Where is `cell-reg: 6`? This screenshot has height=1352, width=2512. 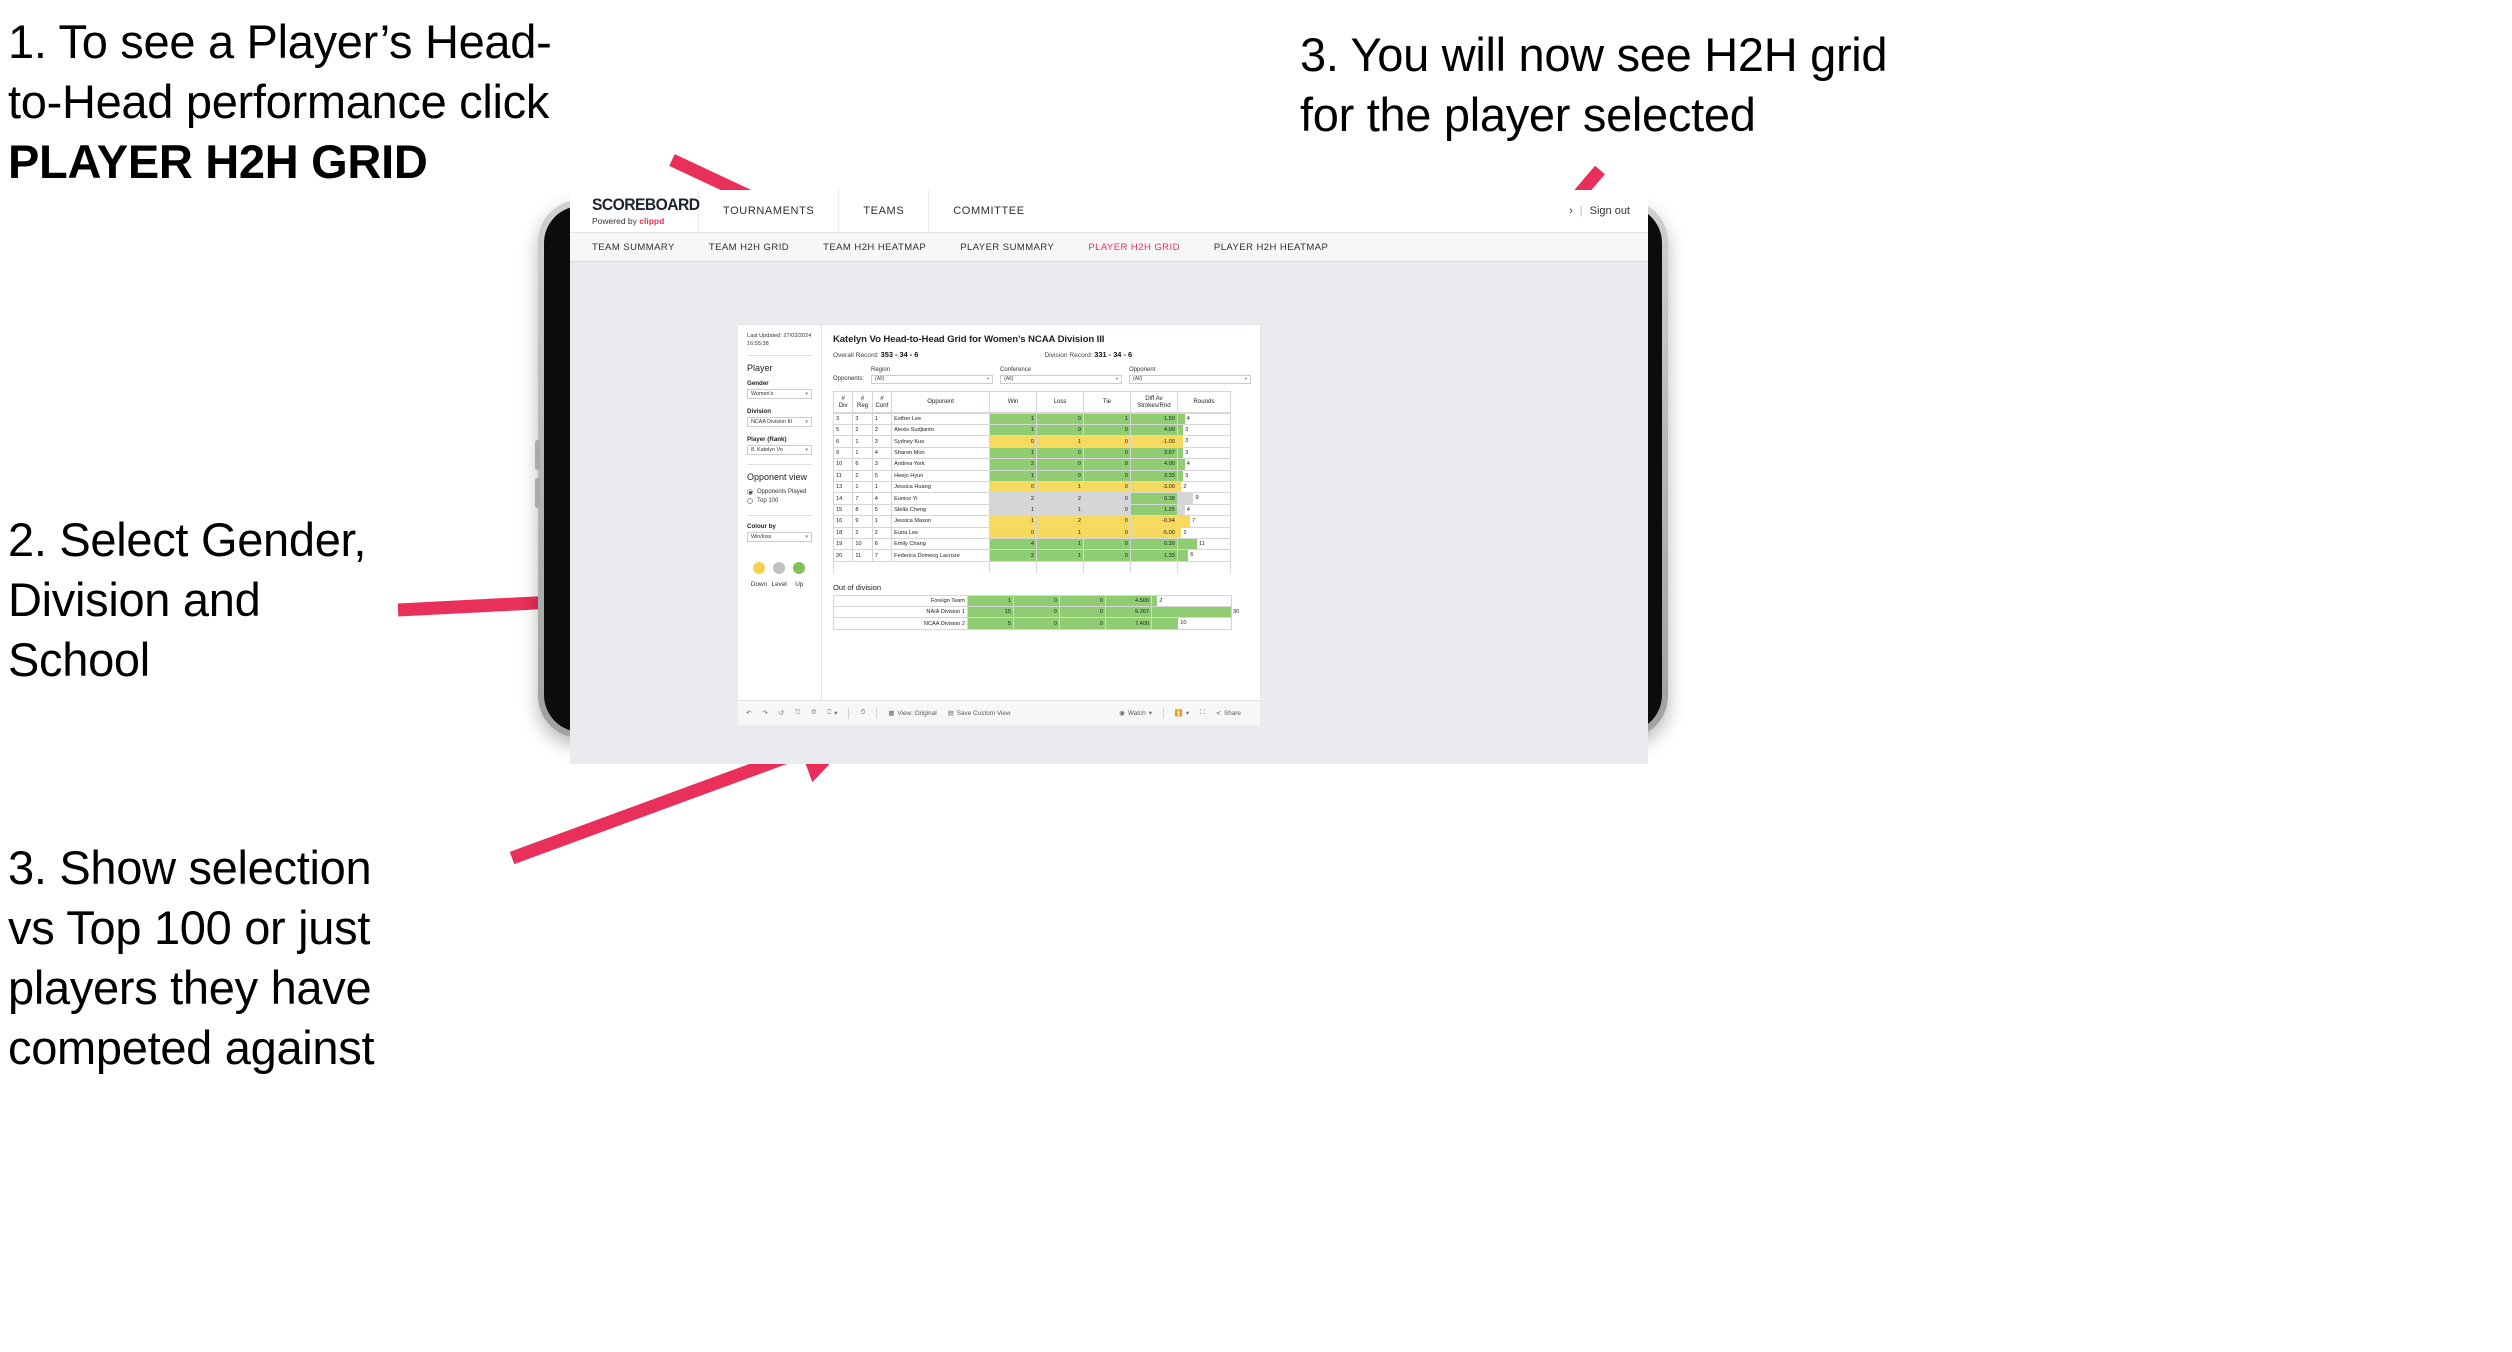 cell-reg: 6 is located at coordinates (862, 464).